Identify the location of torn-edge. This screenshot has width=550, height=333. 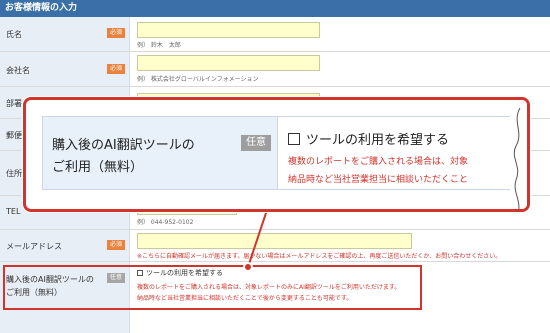
(518, 154).